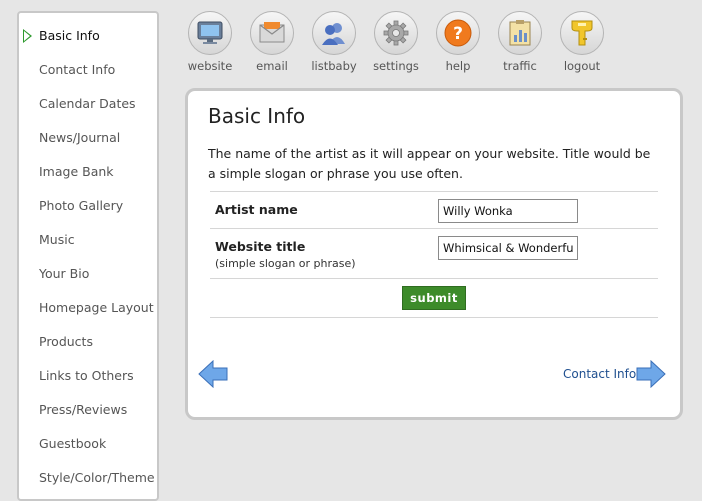 The image size is (702, 501). Describe the element at coordinates (213, 375) in the screenshot. I see `previous-arrow-icon` at that location.